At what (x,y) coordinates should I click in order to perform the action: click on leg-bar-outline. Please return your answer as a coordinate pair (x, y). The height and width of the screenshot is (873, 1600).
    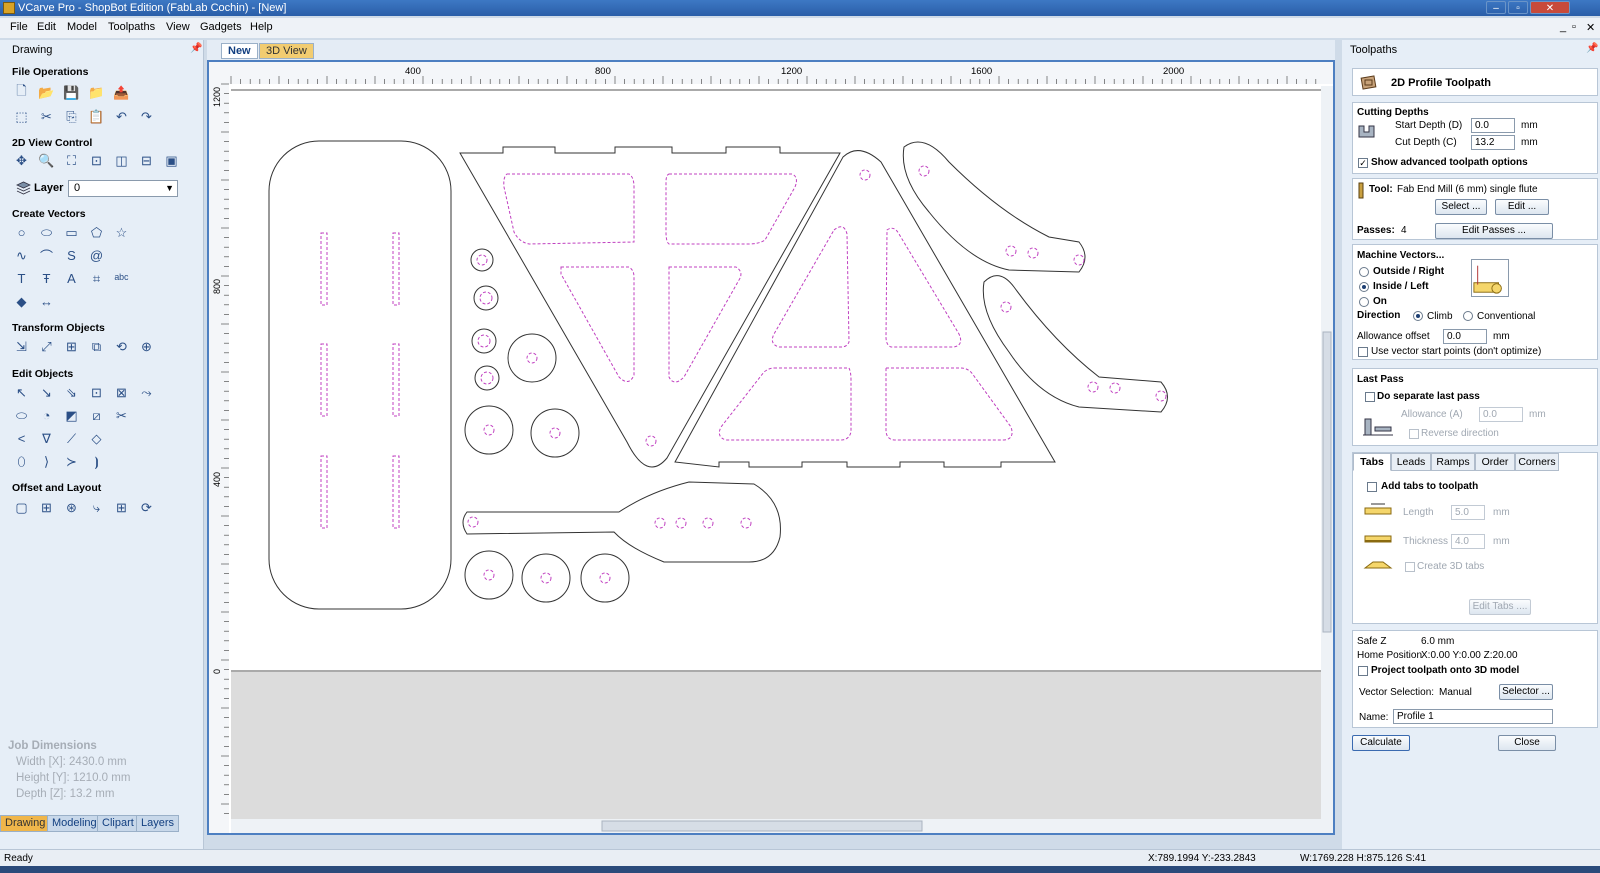
    Looking at the image, I should click on (621, 522).